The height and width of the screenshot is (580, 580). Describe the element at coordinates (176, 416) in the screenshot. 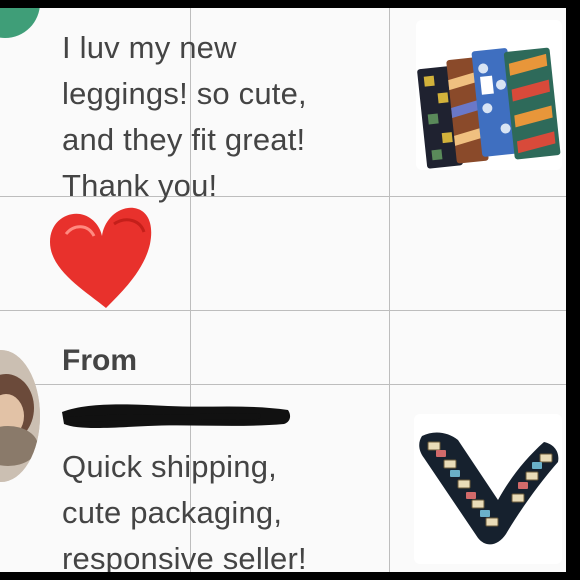

I see `redacted-username` at that location.